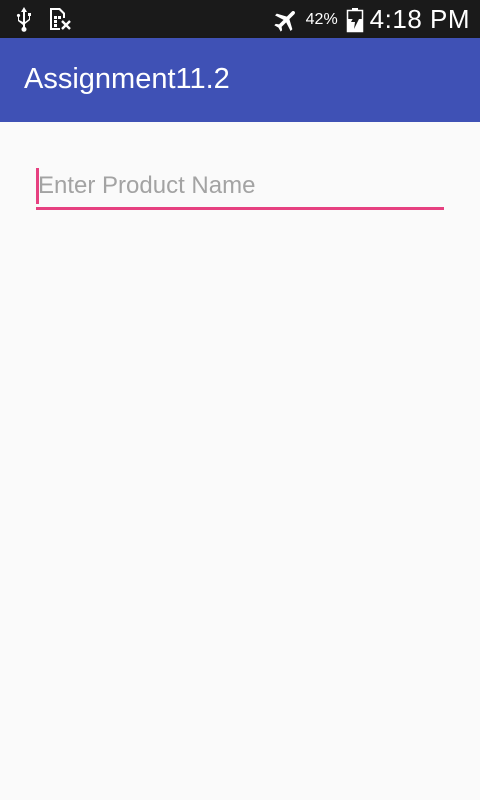 This screenshot has height=800, width=480. I want to click on app-title: Assignment11.2, so click(127, 79).